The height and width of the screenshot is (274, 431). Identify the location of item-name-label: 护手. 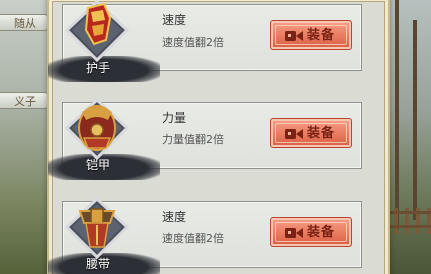
(97, 68).